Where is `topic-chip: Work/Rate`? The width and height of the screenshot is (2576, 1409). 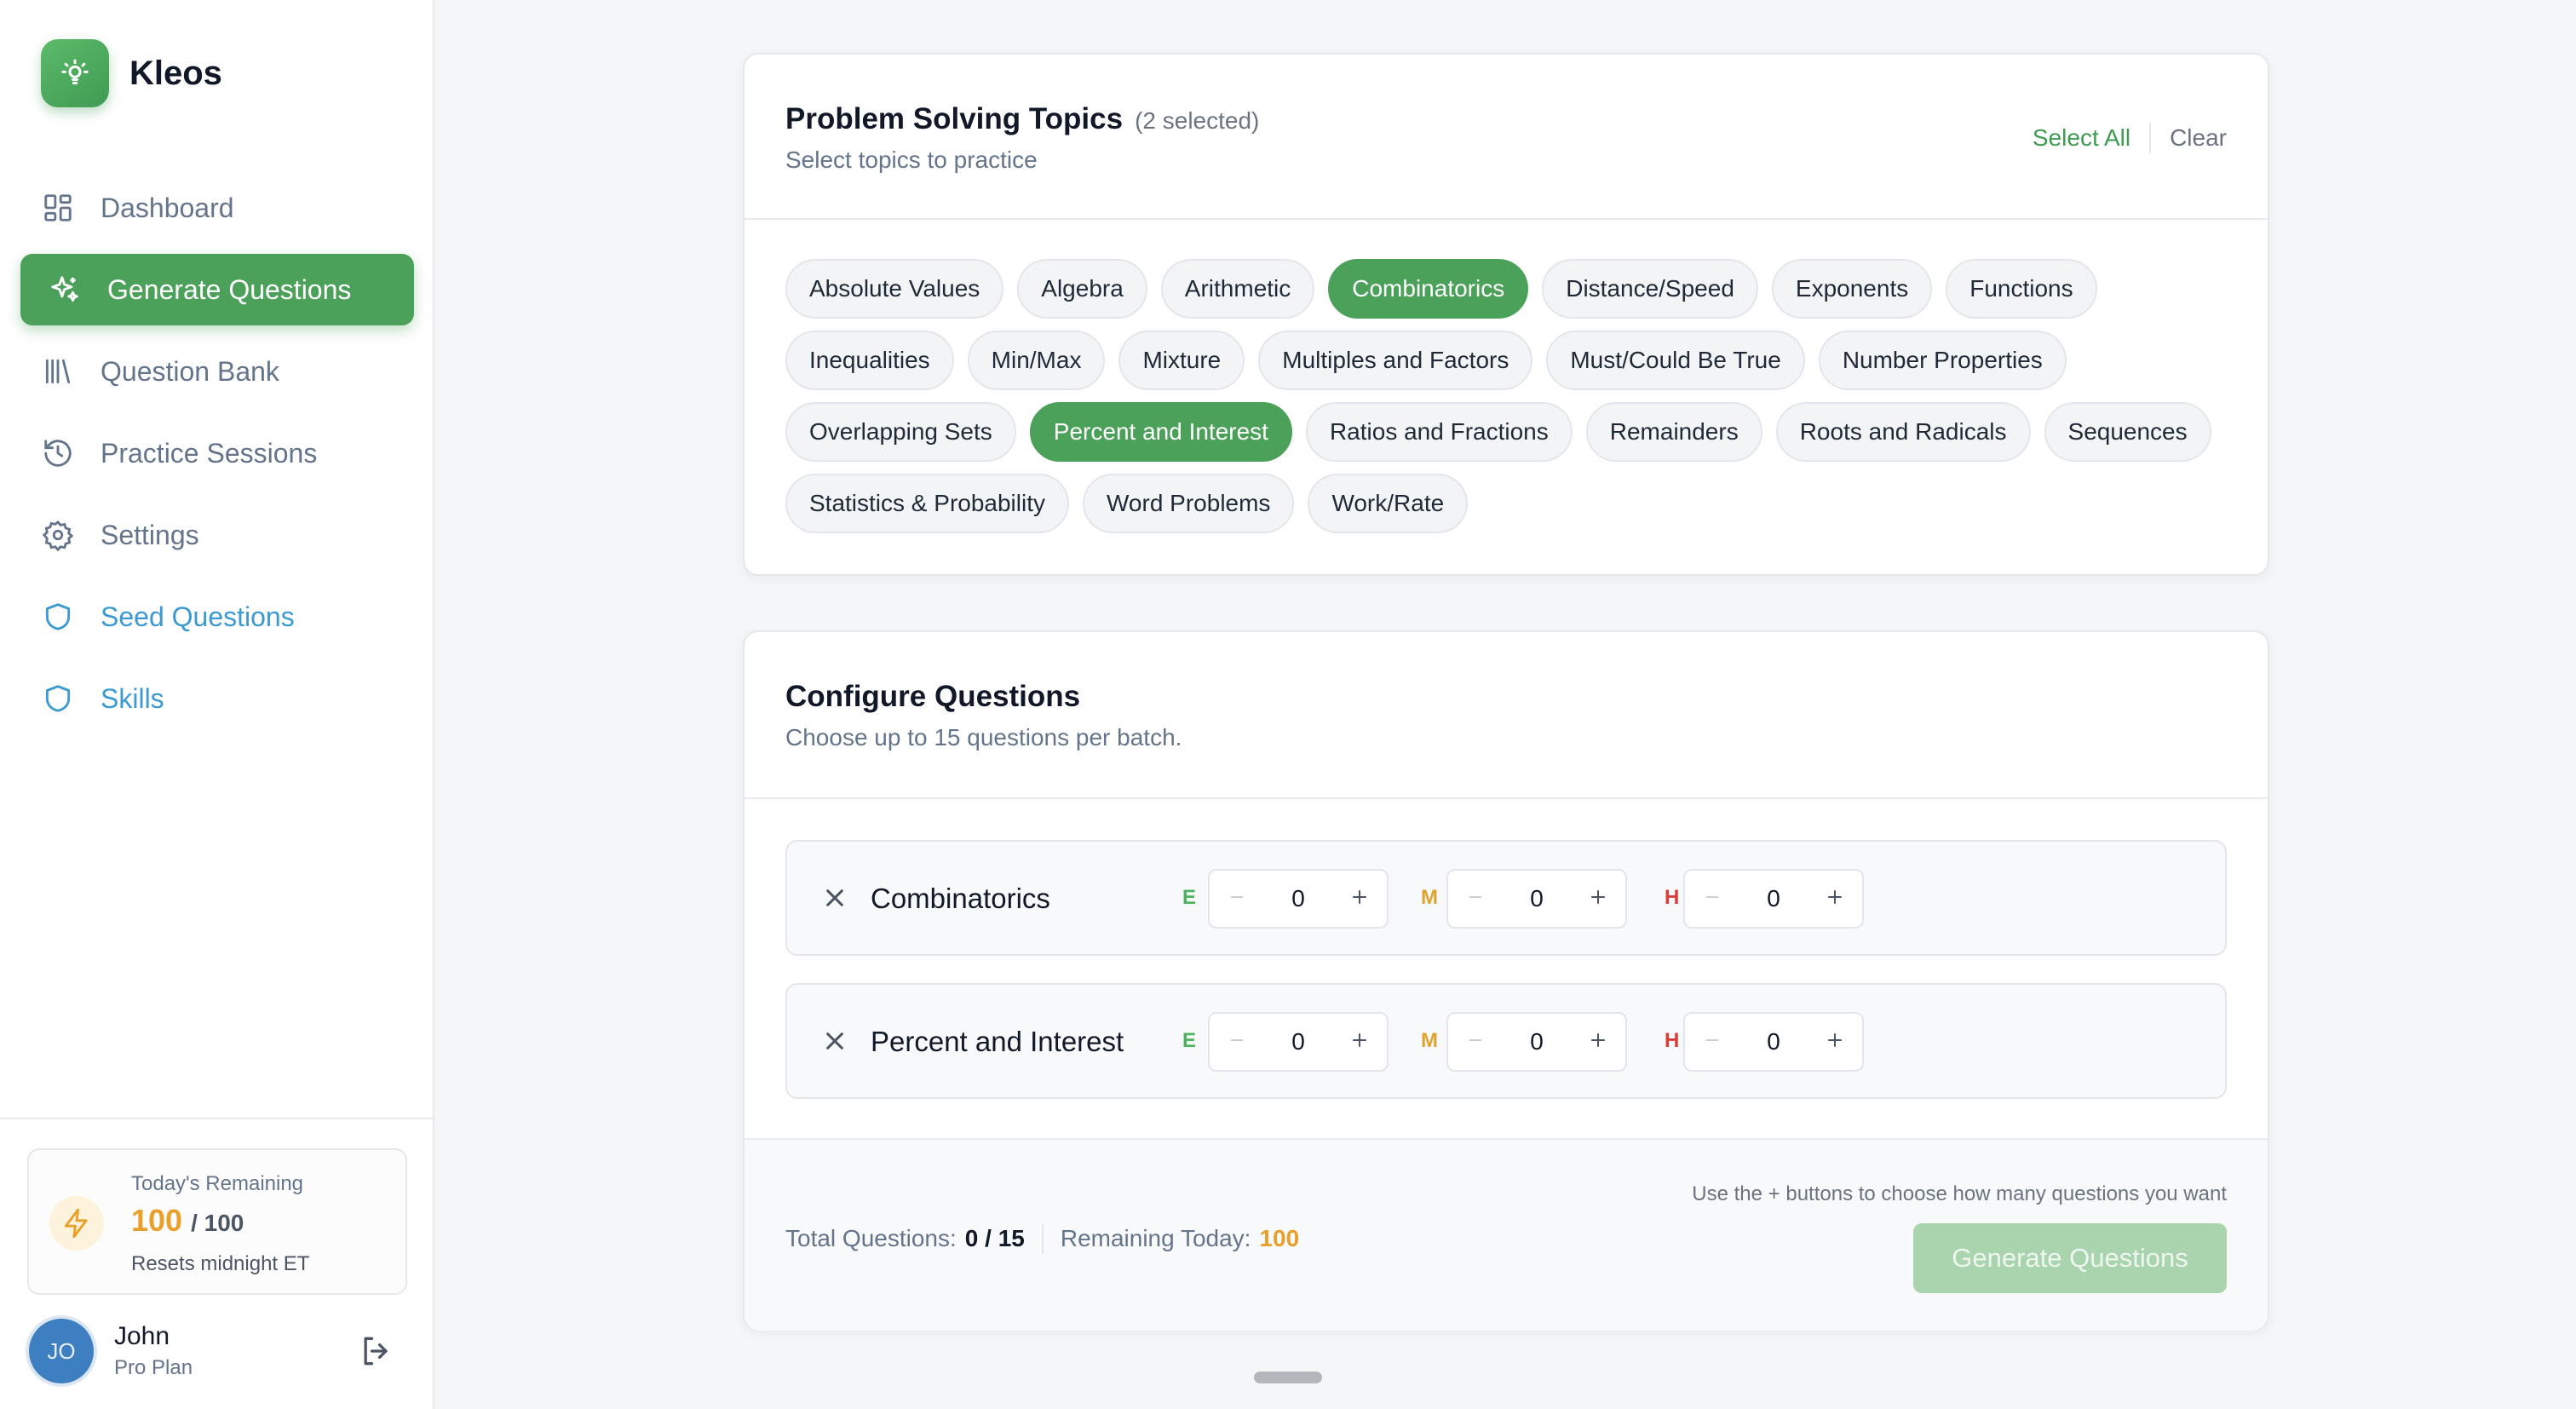
topic-chip: Work/Rate is located at coordinates (1389, 503).